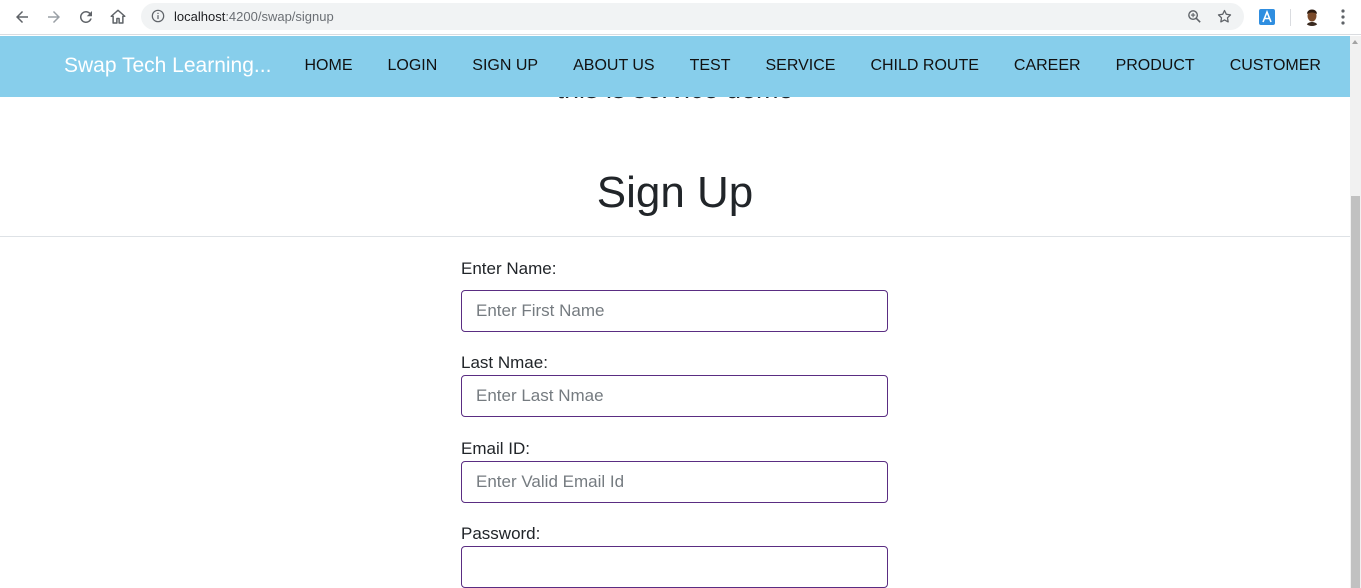 This screenshot has height=588, width=1361. I want to click on page-scrollbar, so click(1355, 312).